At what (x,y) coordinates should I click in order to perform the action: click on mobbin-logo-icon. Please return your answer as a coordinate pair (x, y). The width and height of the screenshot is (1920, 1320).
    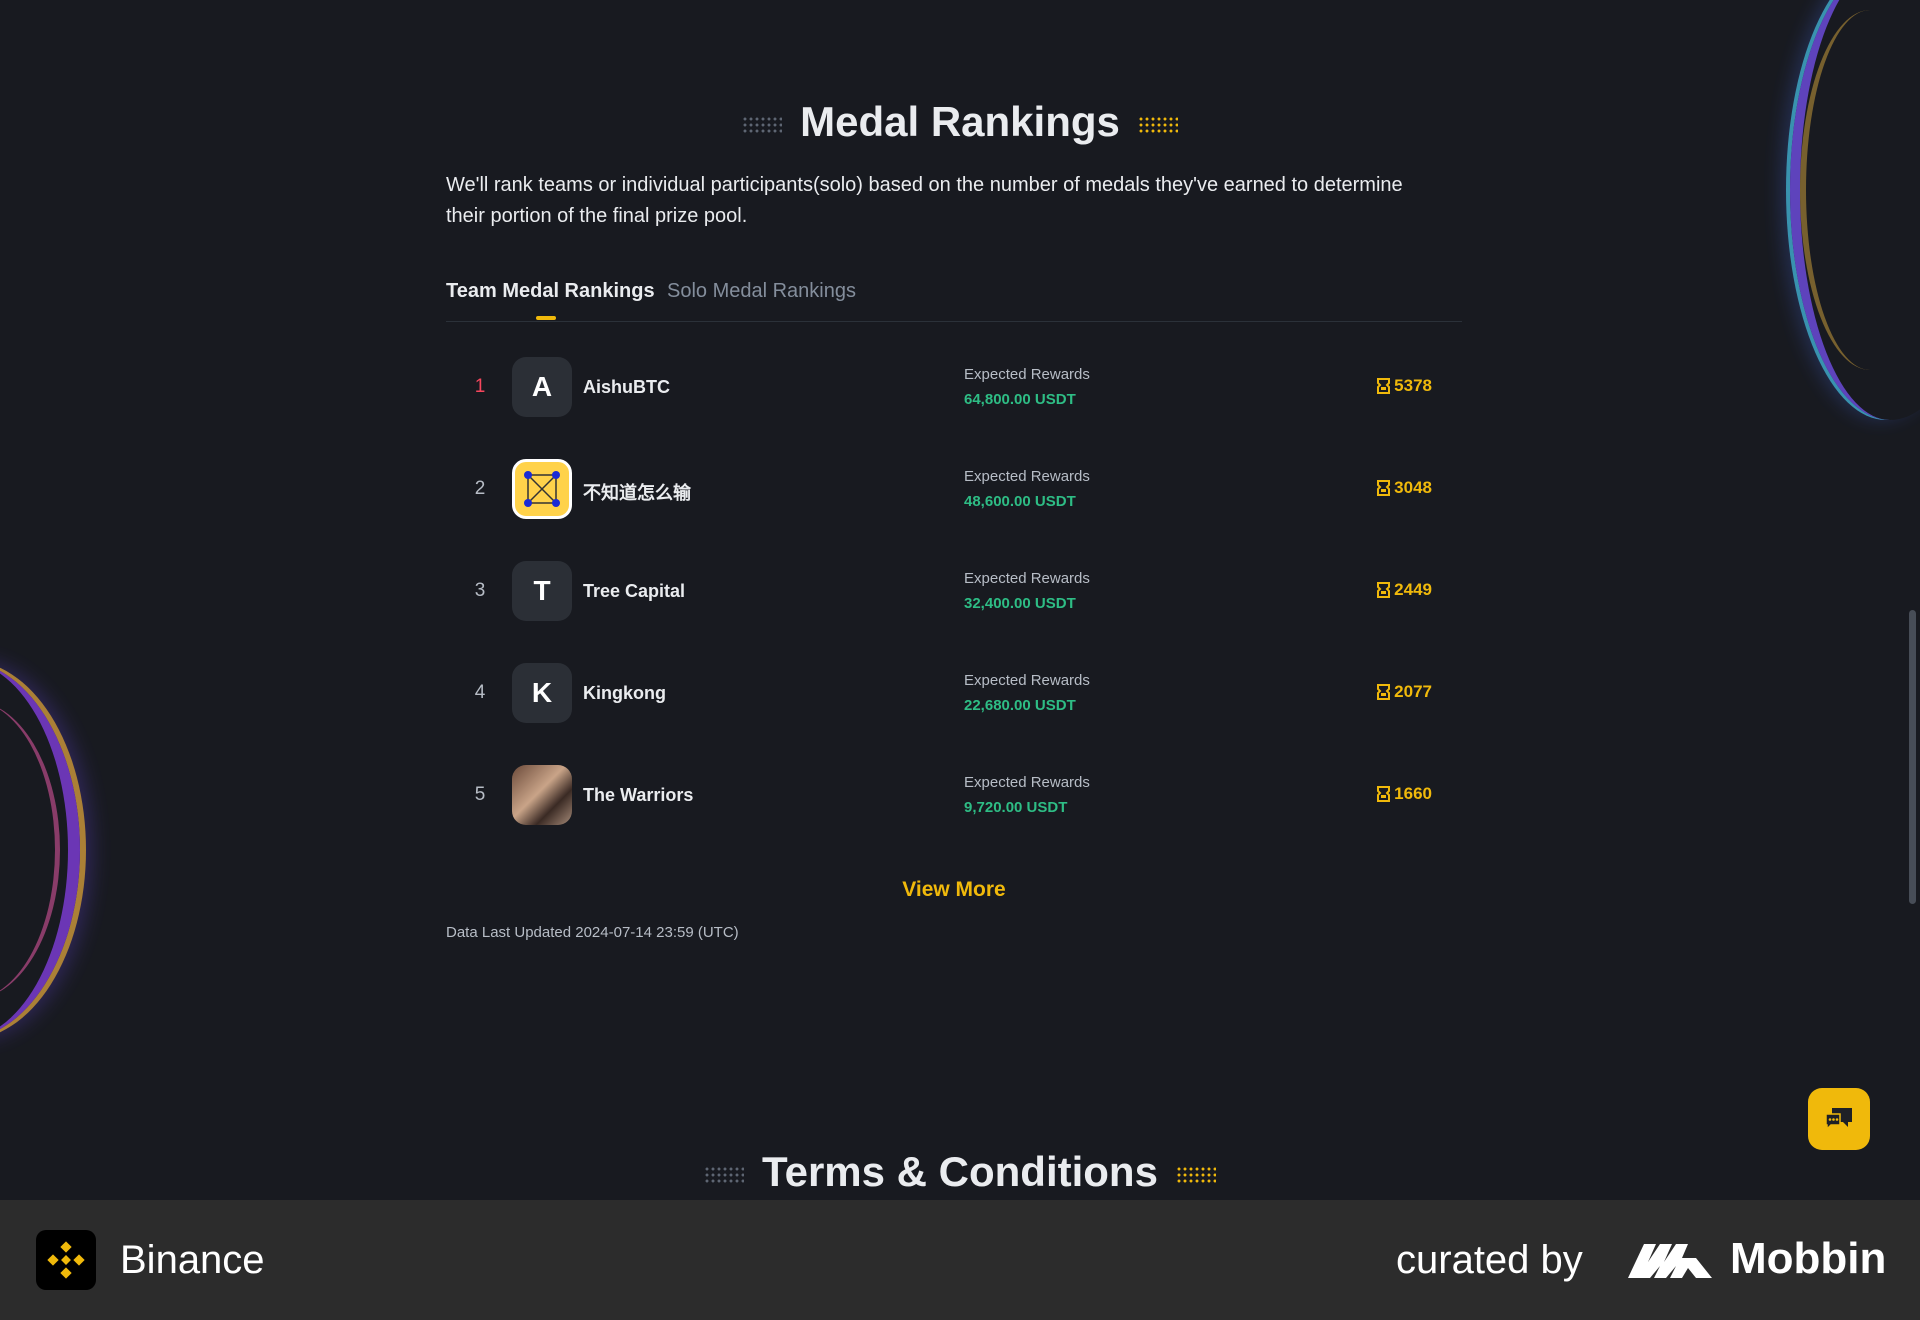
    Looking at the image, I should click on (1670, 1261).